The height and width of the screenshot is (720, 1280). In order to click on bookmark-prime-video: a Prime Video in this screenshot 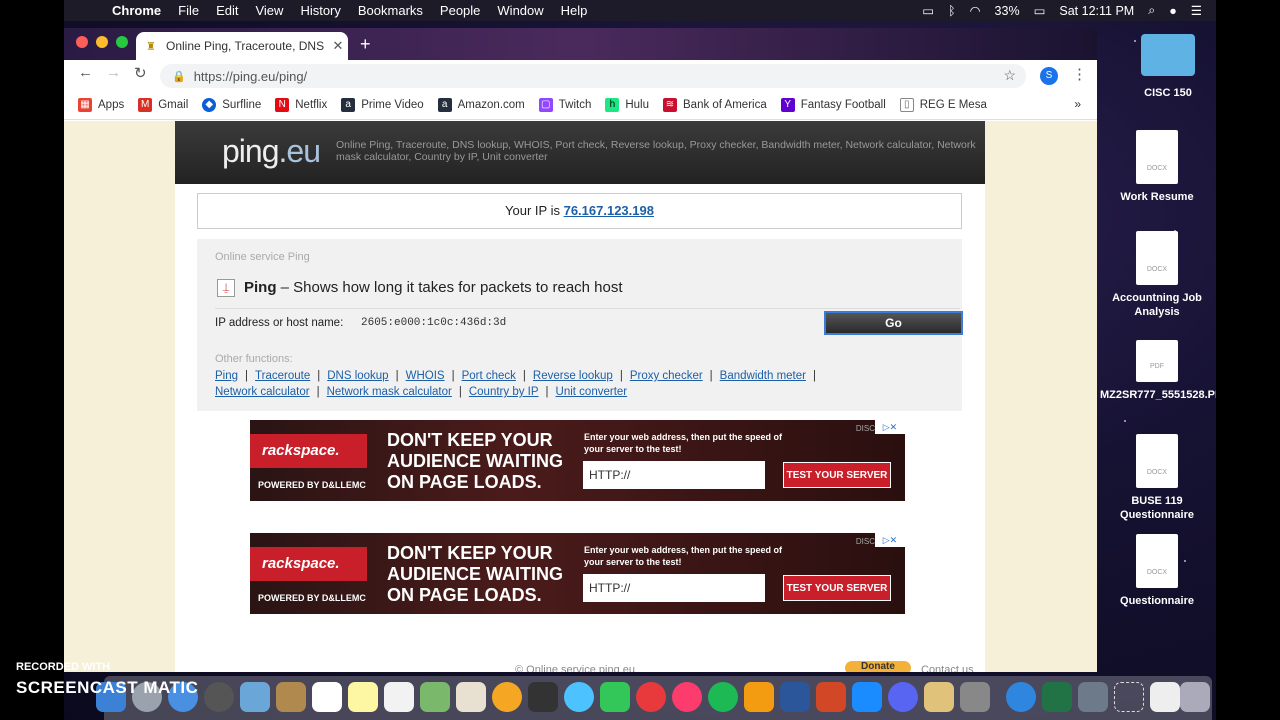, I will do `click(382, 104)`.